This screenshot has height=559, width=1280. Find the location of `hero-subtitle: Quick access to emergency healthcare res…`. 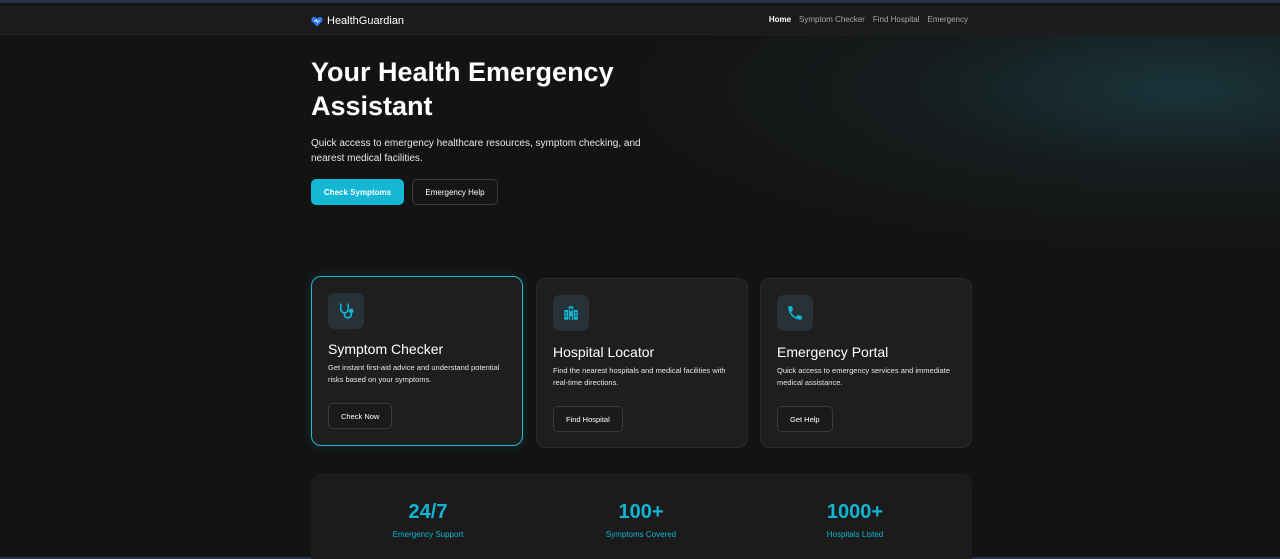

hero-subtitle: Quick access to emergency healthcare res… is located at coordinates (476, 151).